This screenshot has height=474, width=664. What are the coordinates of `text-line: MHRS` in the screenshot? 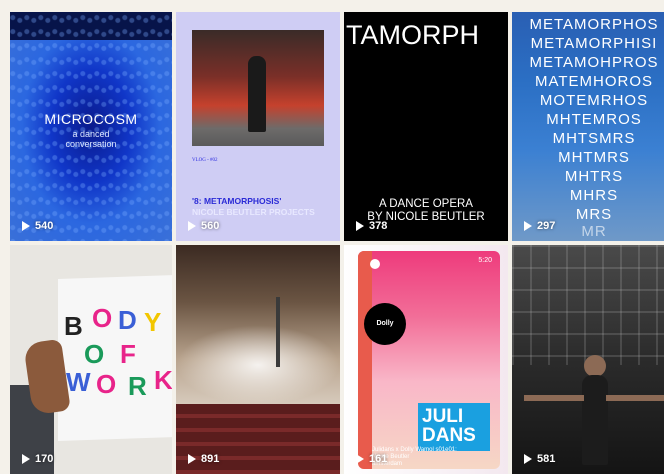 It's located at (594, 195).